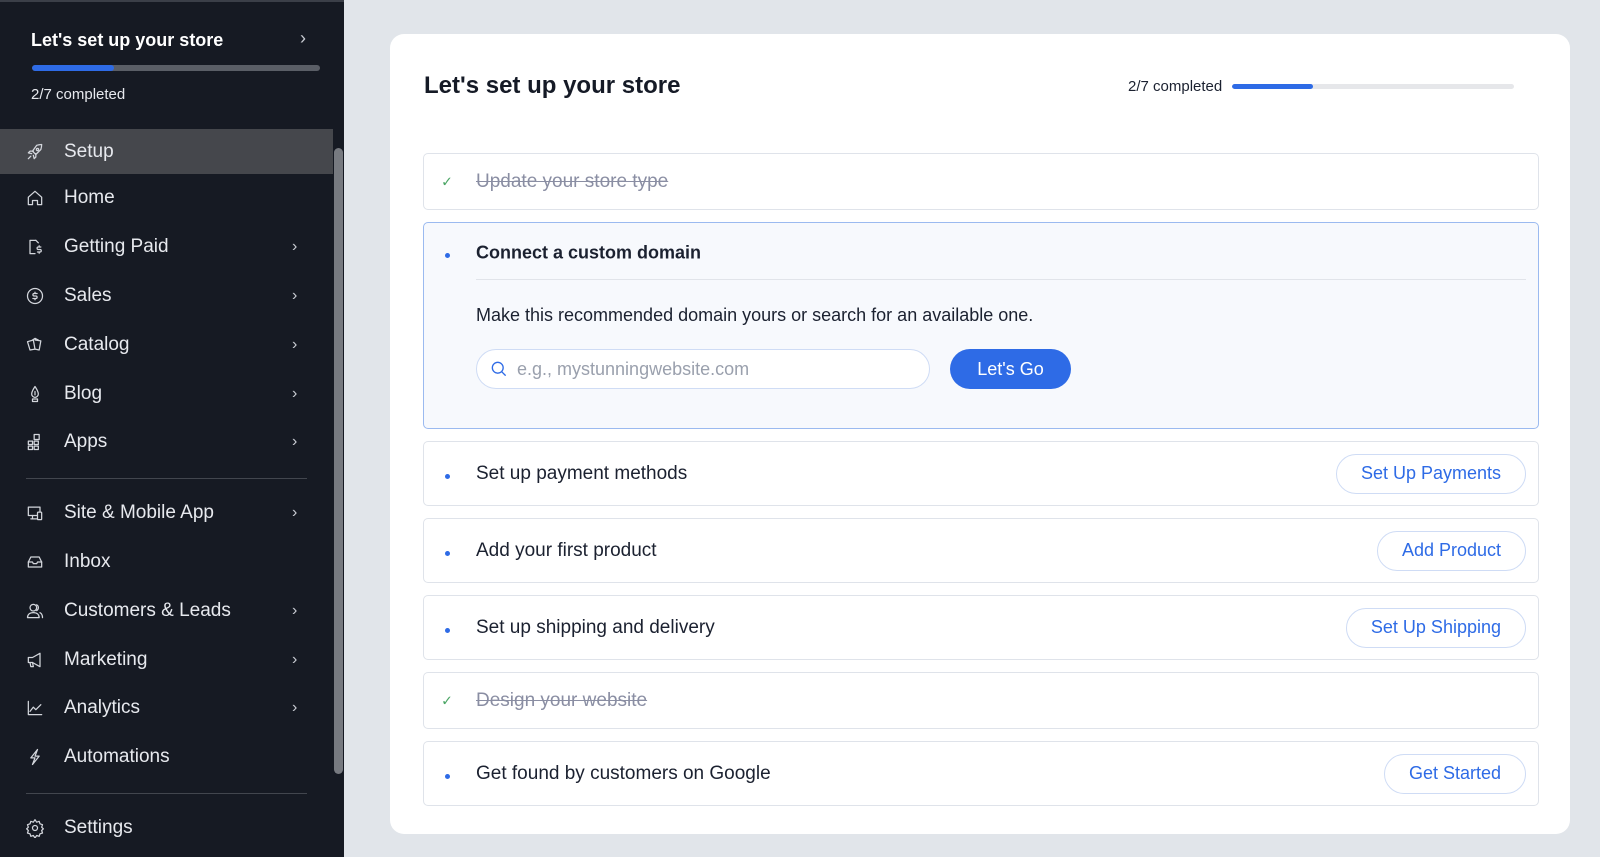 Image resolution: width=1600 pixels, height=857 pixels. Describe the element at coordinates (623, 773) in the screenshot. I see `task-label: Get found by customers on Google` at that location.